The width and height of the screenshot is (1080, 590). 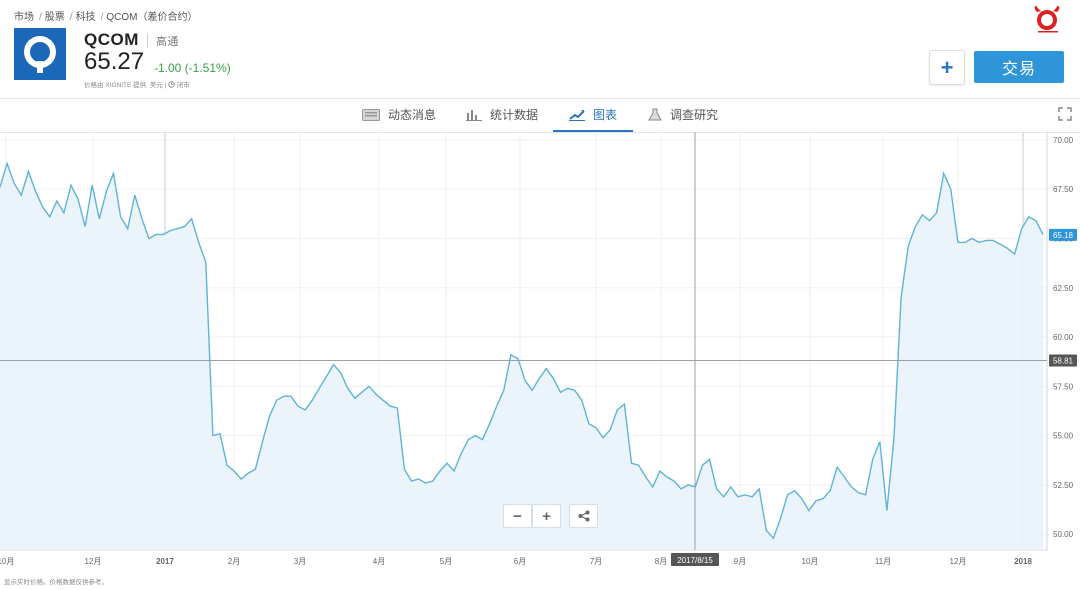 I want to click on tab-stats: 统计数据, so click(x=502, y=114).